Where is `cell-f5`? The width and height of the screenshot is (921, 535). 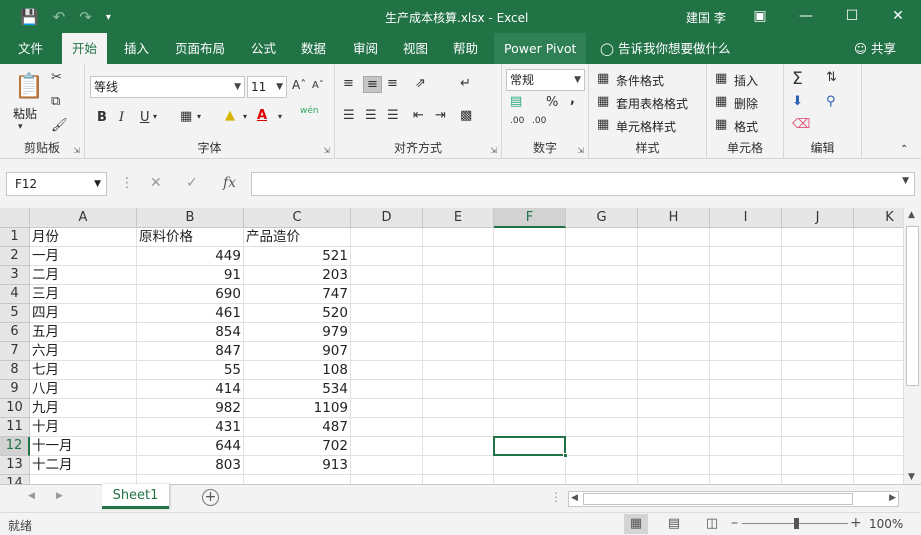
cell-f5 is located at coordinates (530, 313).